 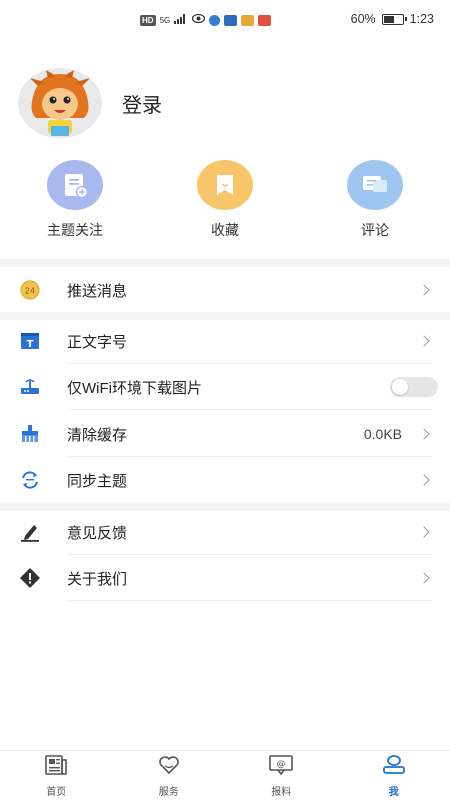 I want to click on quick-action-label: 评论, so click(x=375, y=230).